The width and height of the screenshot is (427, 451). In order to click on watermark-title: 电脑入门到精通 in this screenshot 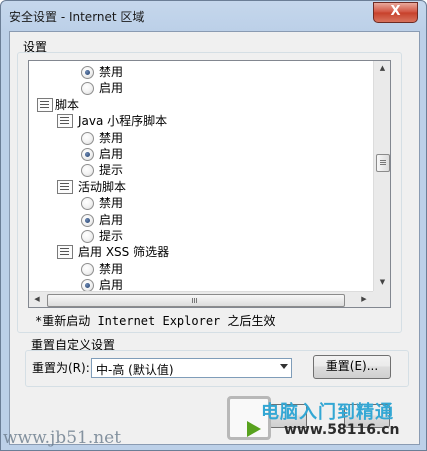, I will do `click(327, 412)`.